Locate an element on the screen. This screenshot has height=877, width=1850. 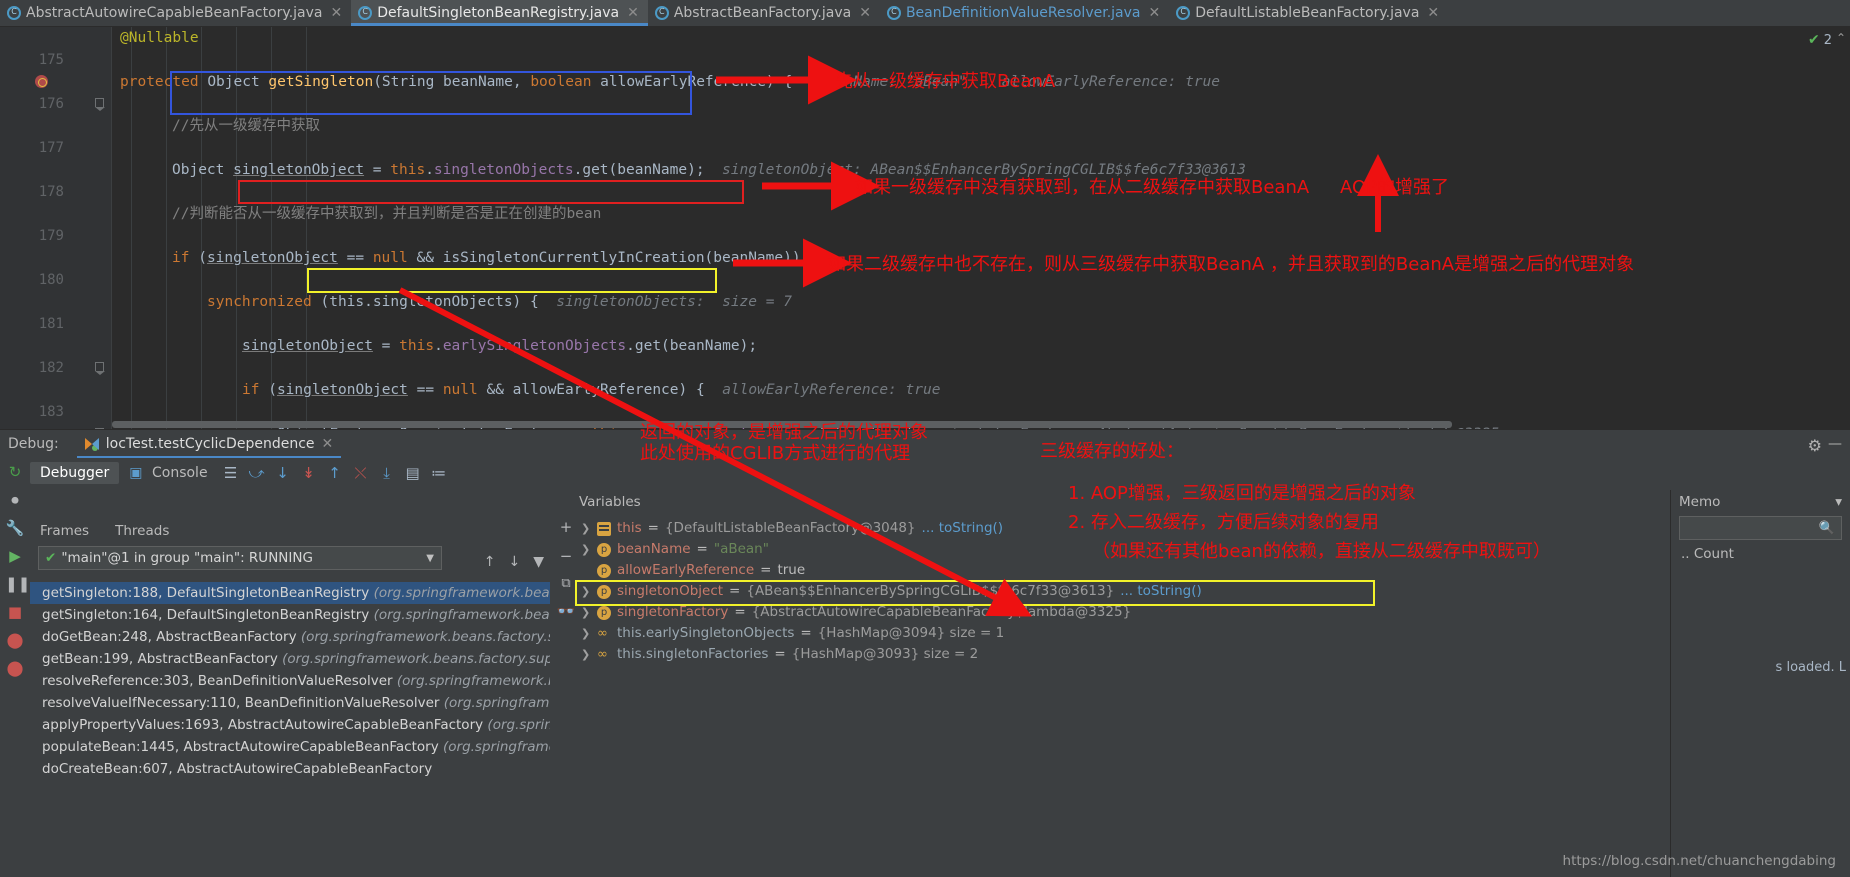
chevron-up-icon: ⌃ is located at coordinates (1841, 38).